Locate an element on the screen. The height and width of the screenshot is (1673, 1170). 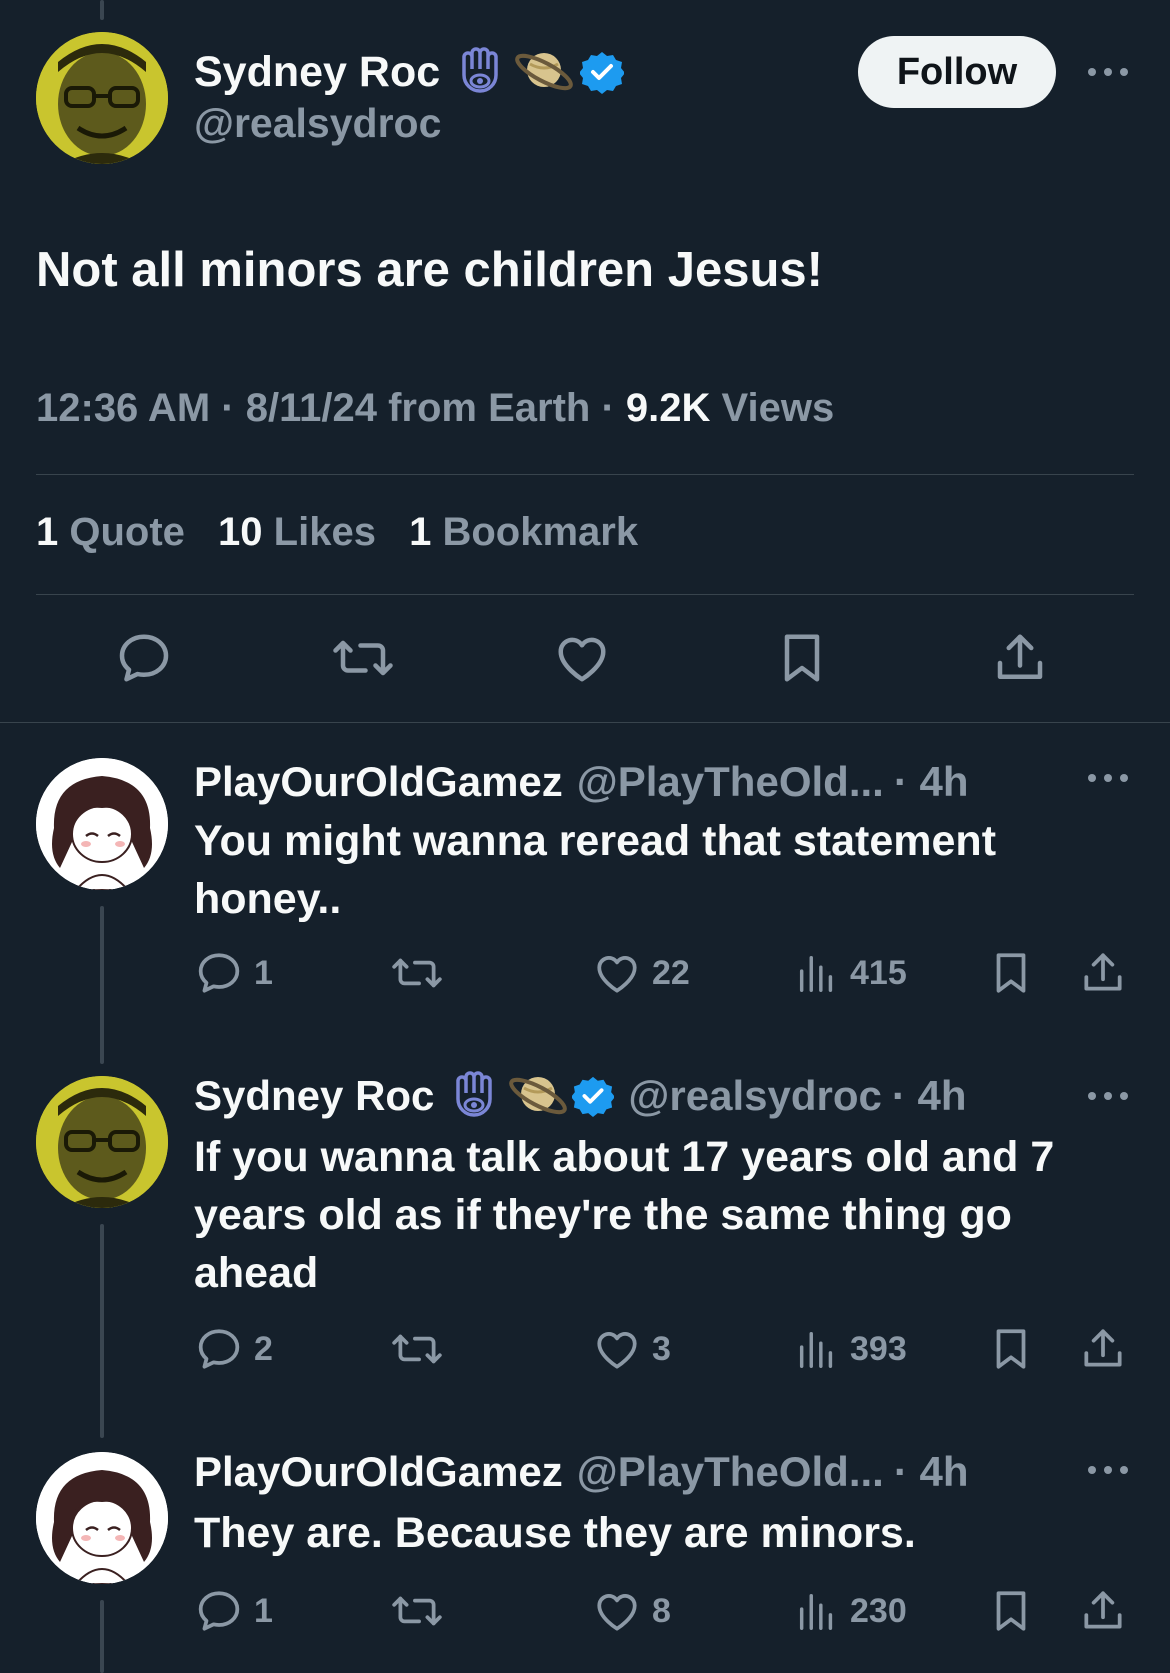
follow-button: Follow is located at coordinates (957, 72).